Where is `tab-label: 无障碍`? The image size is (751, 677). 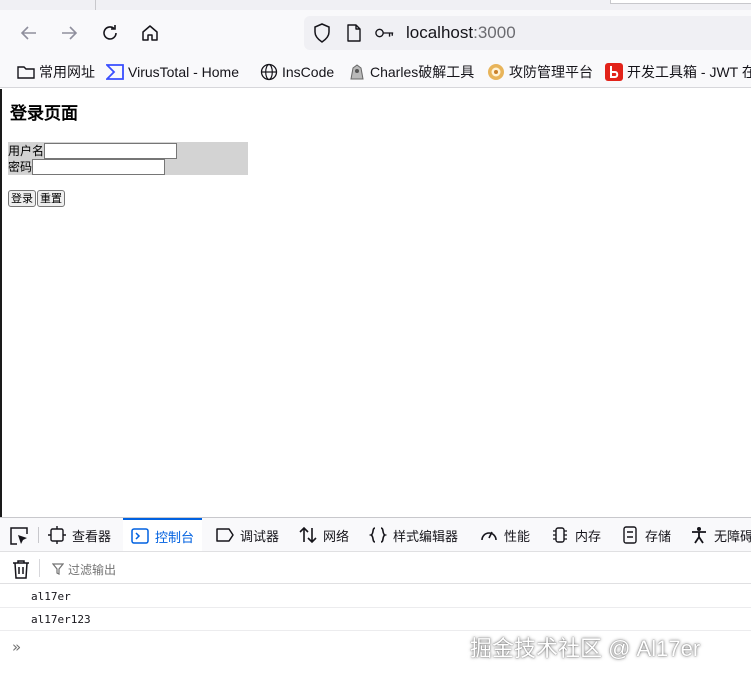
tab-label: 无障碍 is located at coordinates (732, 536).